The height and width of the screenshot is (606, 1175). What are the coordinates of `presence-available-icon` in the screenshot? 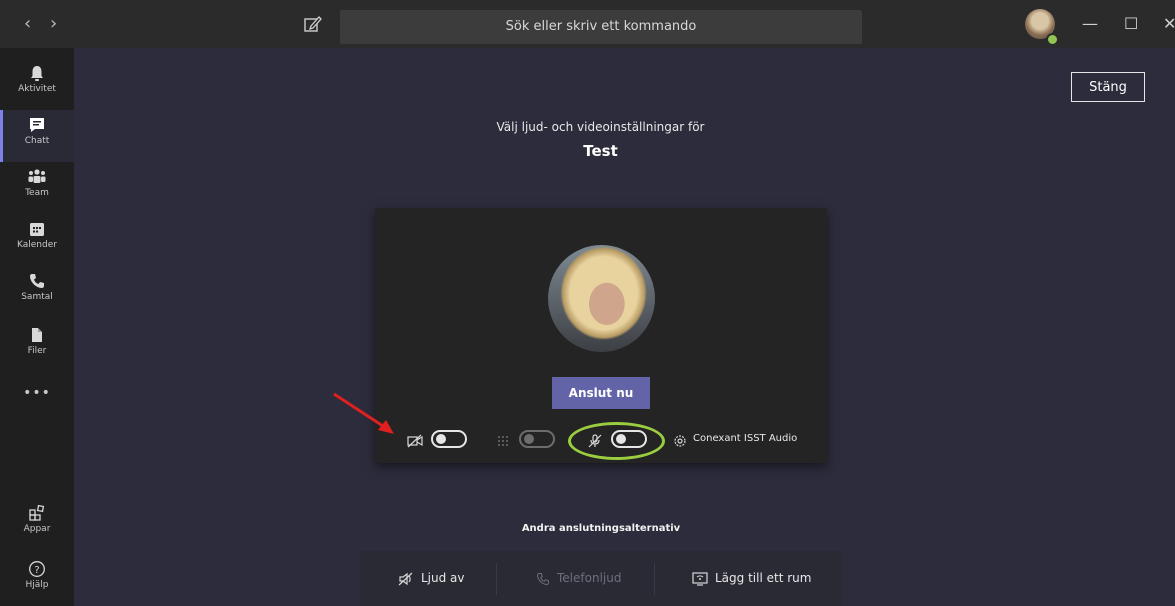 It's located at (1052, 39).